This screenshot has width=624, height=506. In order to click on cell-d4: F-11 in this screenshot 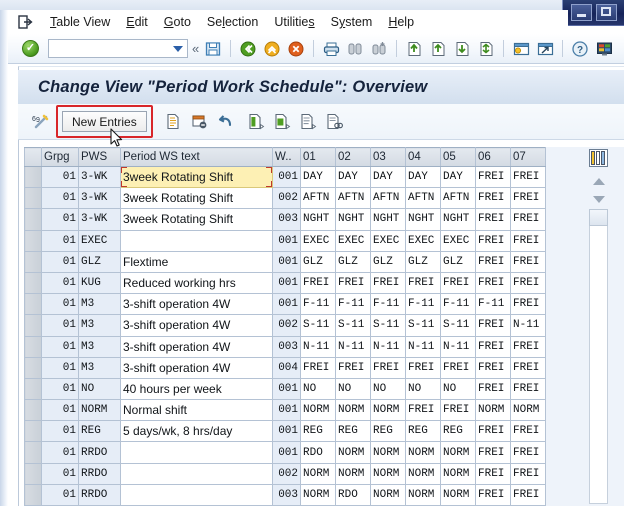, I will do `click(423, 304)`.